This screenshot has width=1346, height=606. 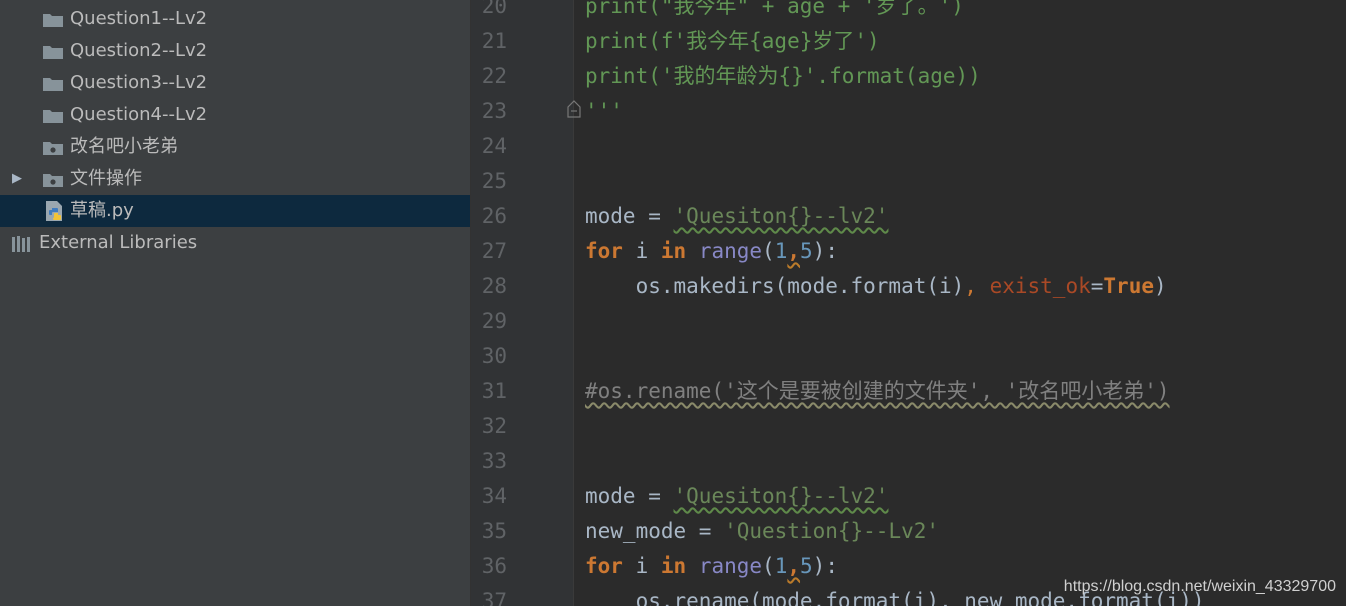 I want to click on docstring-end: ''', so click(x=604, y=111).